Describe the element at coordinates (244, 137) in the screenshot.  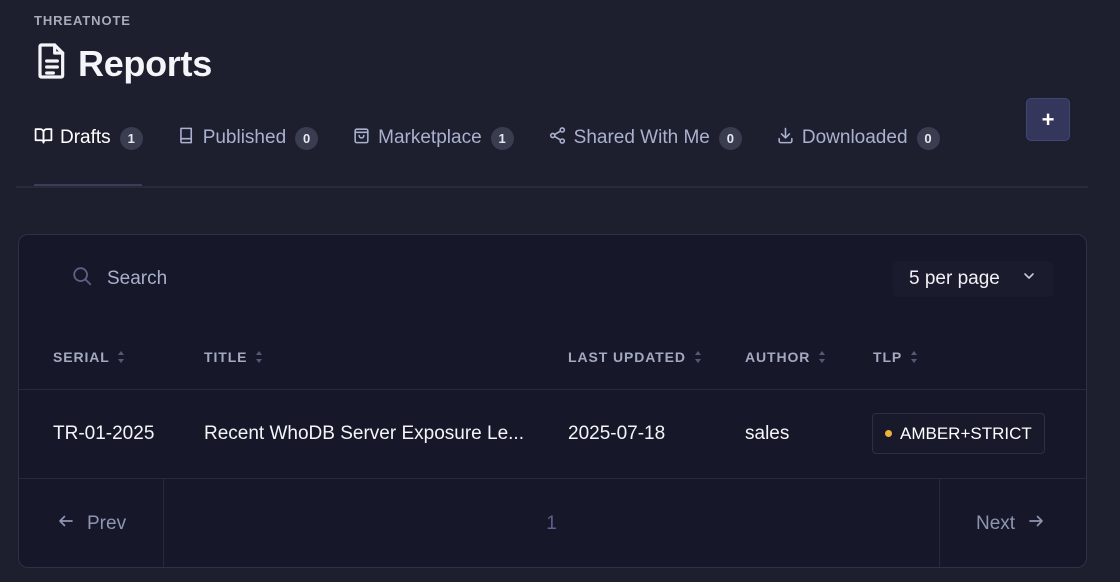
I see `tab-label: Published` at that location.